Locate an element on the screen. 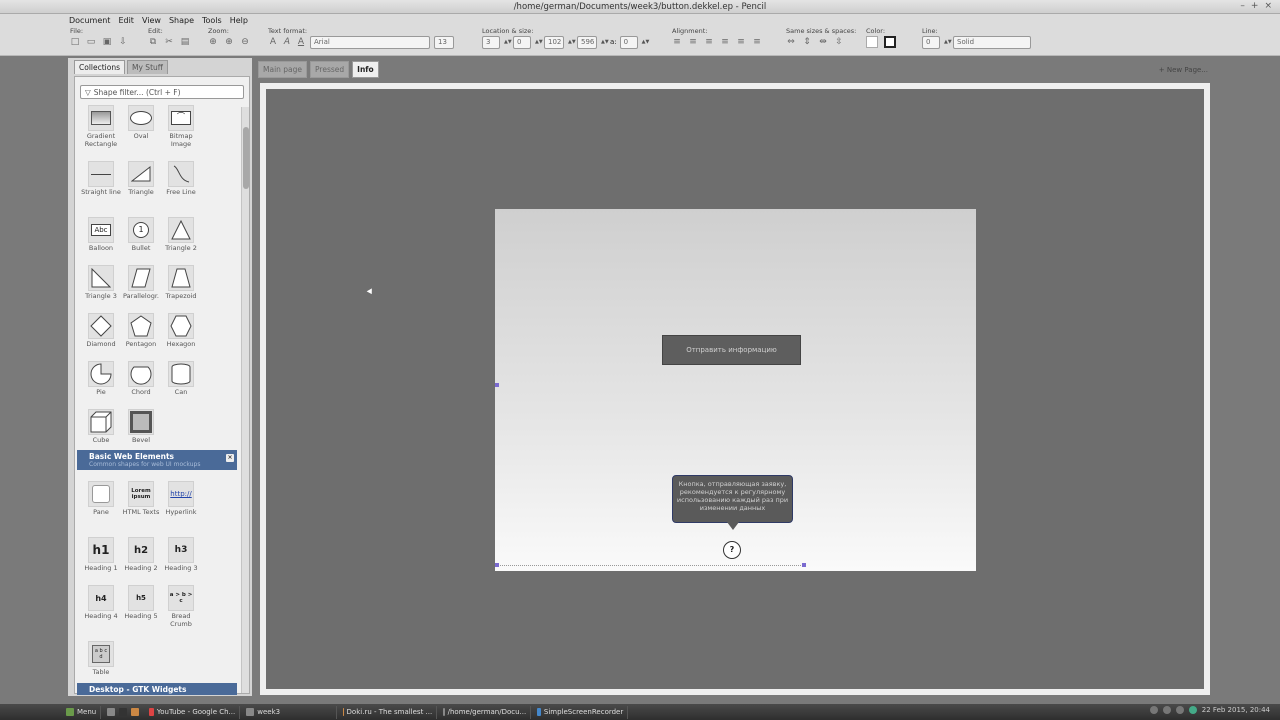 The width and height of the screenshot is (1280, 720). button-shape: Отправить информацию is located at coordinates (731, 350).